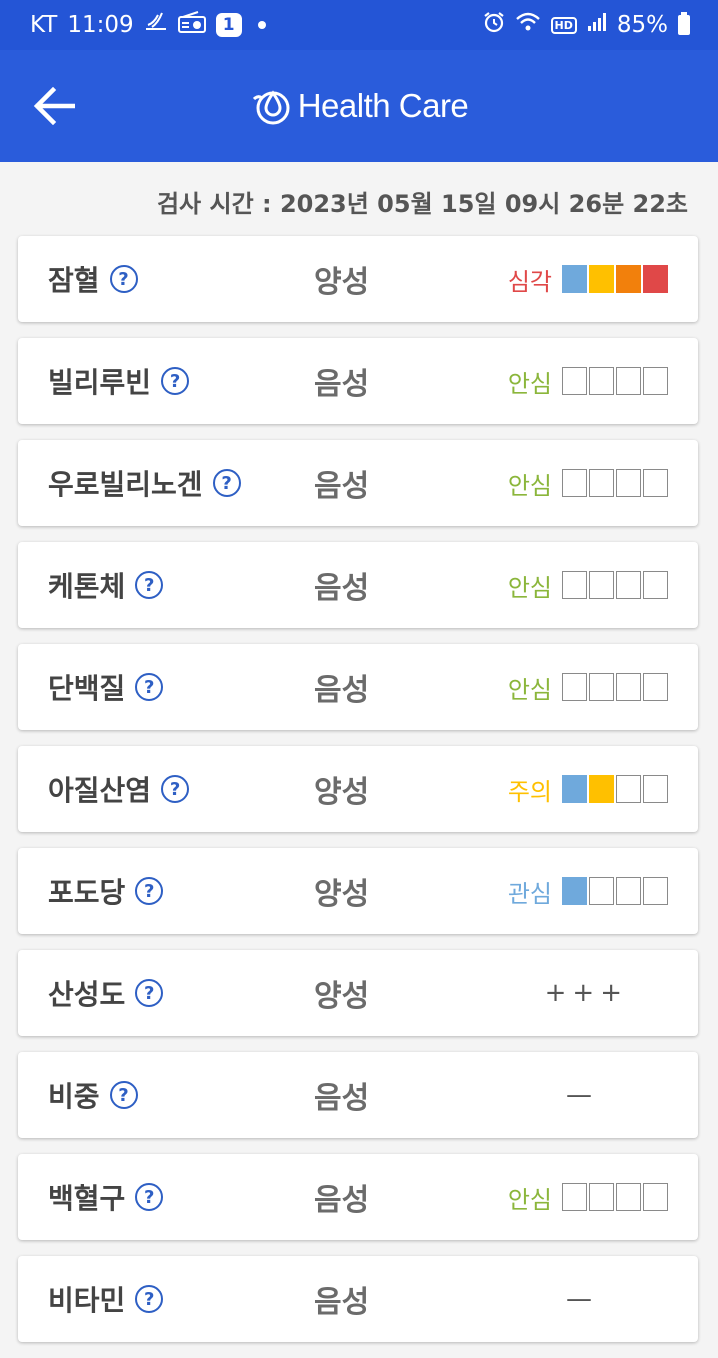  Describe the element at coordinates (106, 687) in the screenshot. I see `test-item-name-group: 단백질?` at that location.